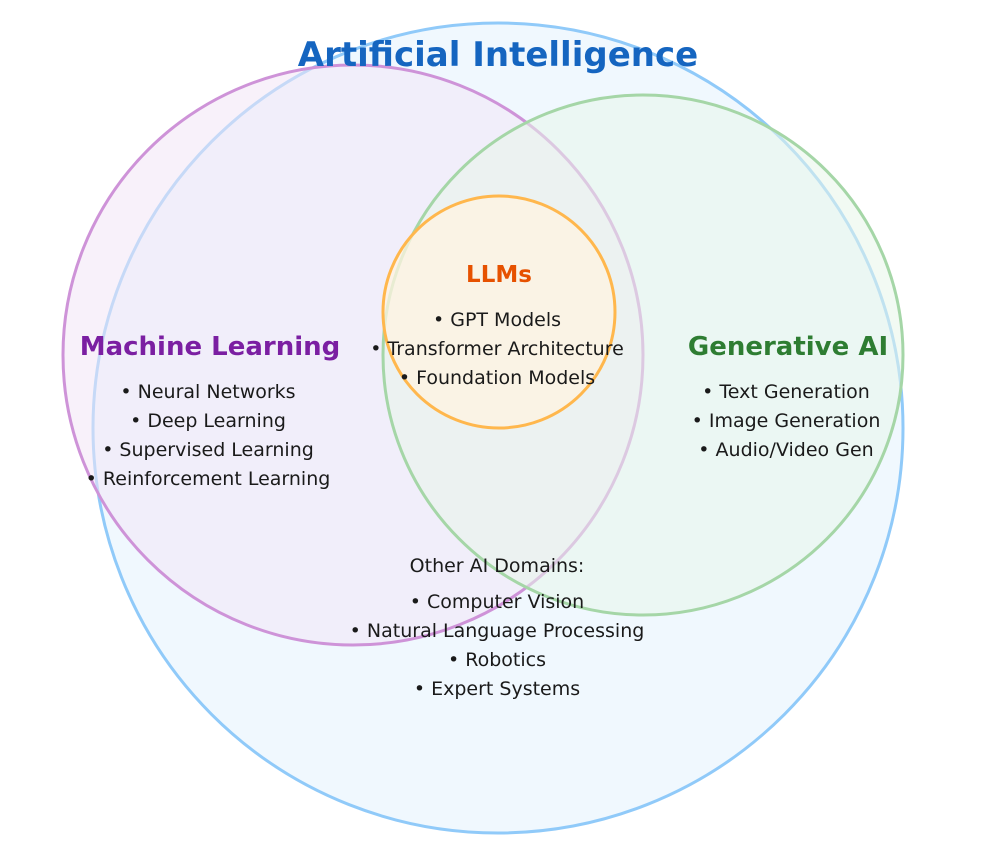 Image resolution: width=998 pixels, height=858 pixels. I want to click on llm-list-item: • Transformer Architecture, so click(497, 349).